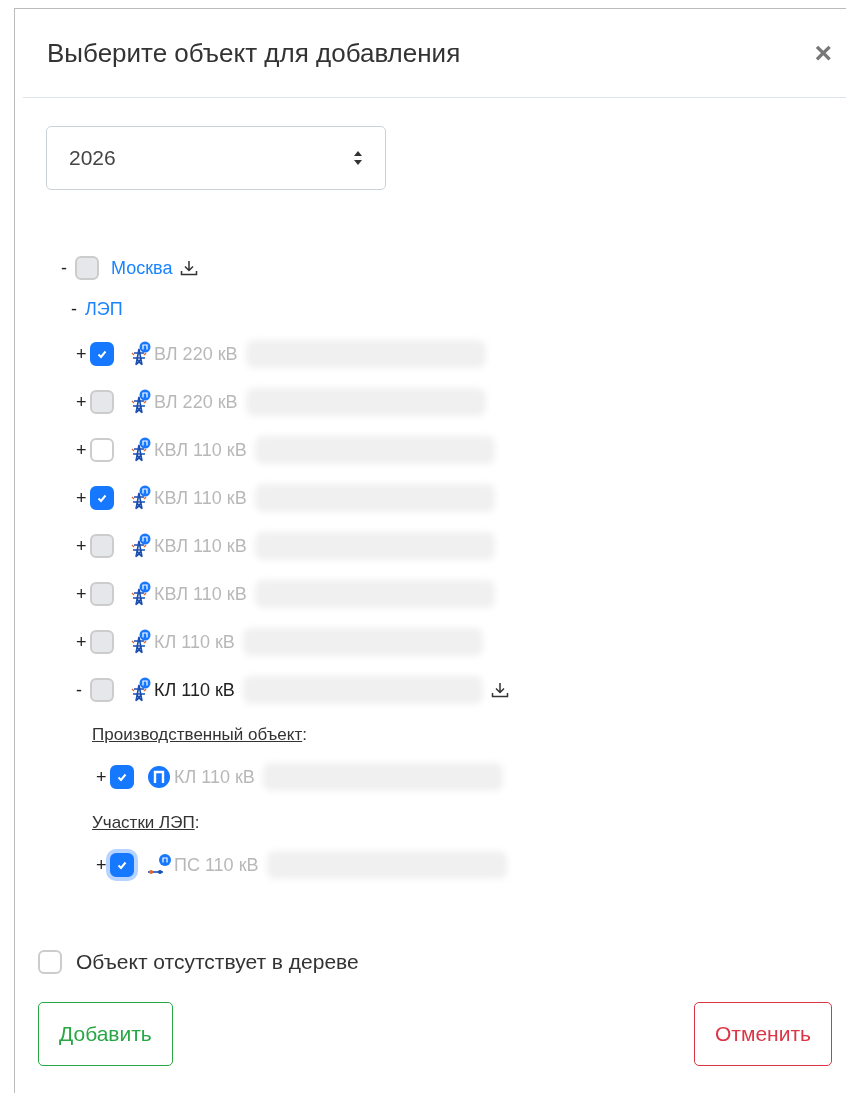 The image size is (846, 1093). What do you see at coordinates (146, 823) in the screenshot?
I see `section-title: Участки ЛЭП:` at bounding box center [146, 823].